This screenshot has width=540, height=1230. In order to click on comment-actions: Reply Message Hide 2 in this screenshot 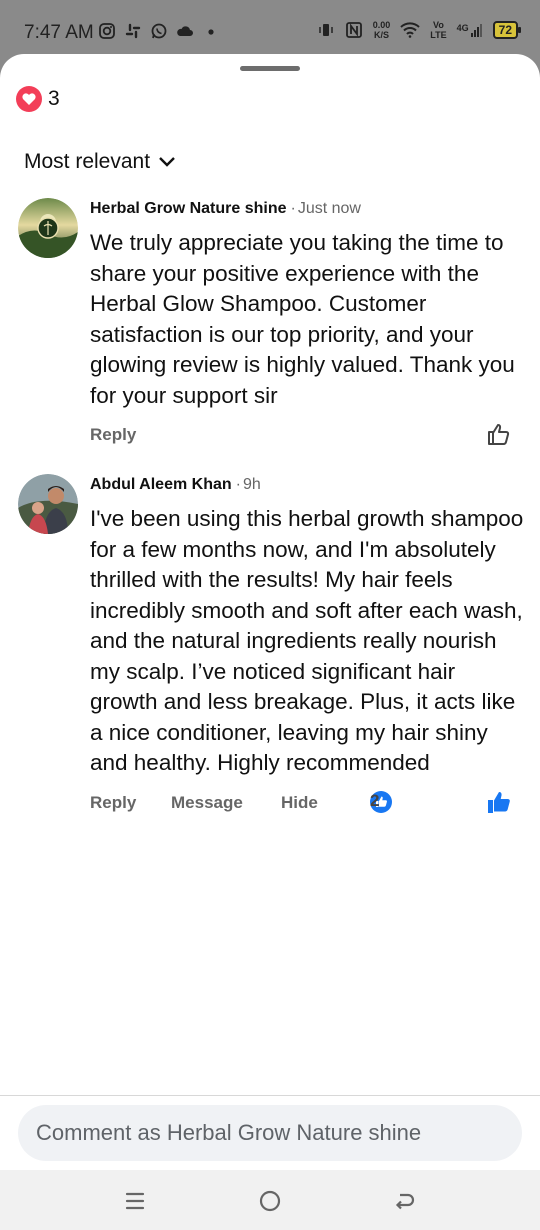, I will do `click(308, 806)`.